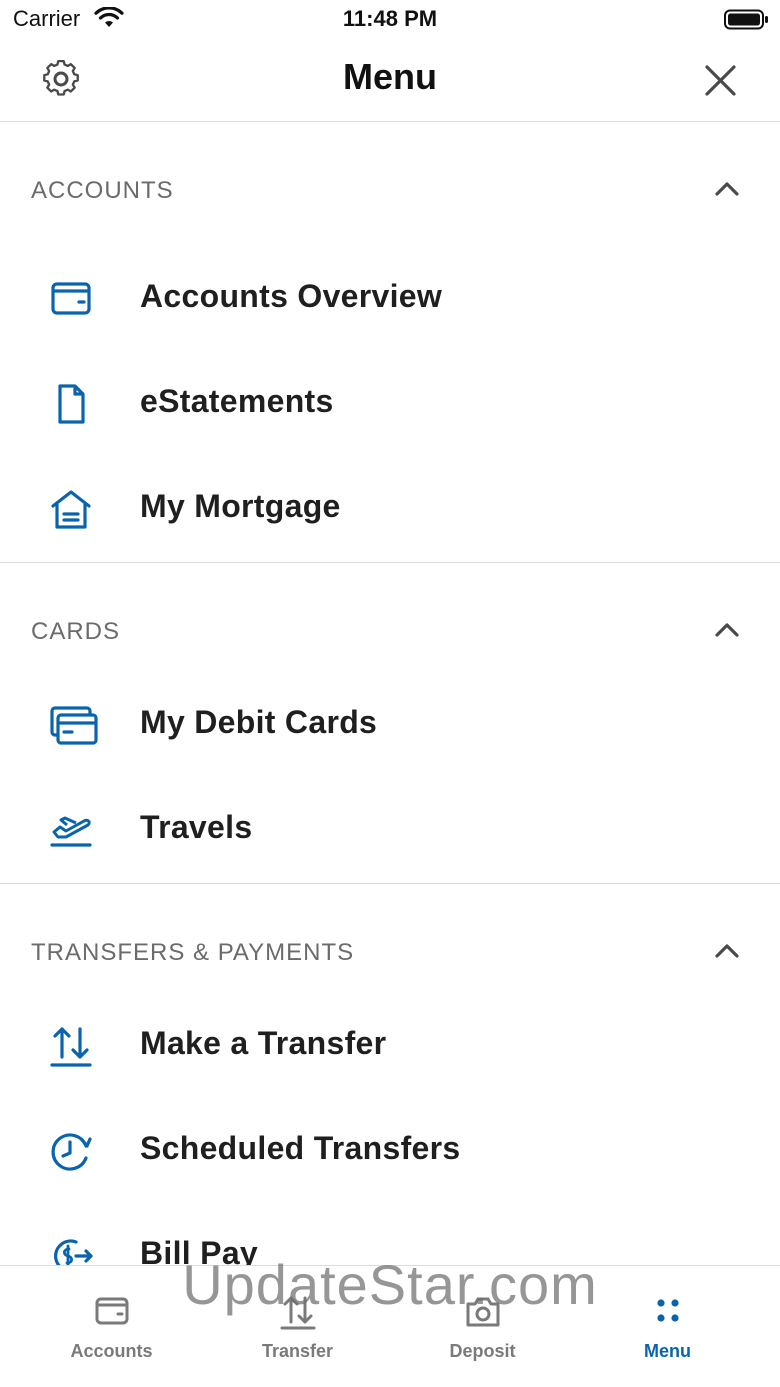  I want to click on tab-label: Accounts, so click(111, 1351).